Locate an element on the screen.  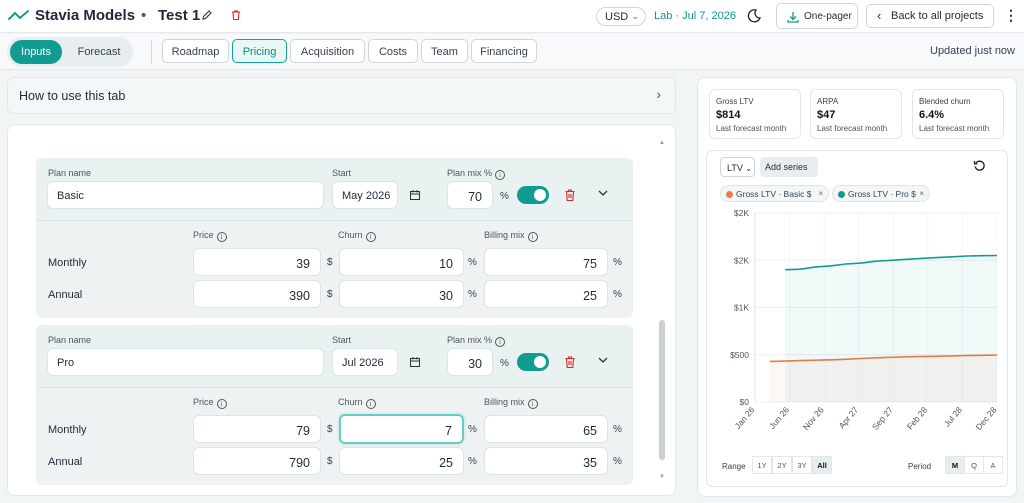
tab-forecast: Forecast is located at coordinates (99, 52).